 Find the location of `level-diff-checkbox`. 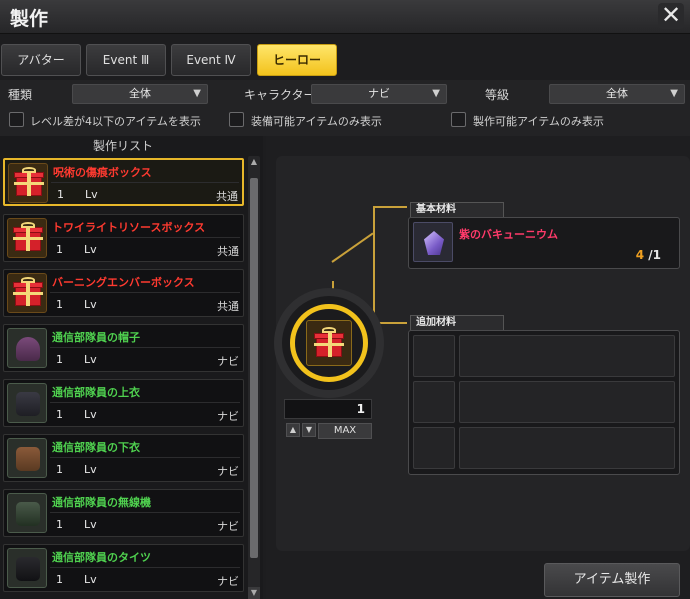

level-diff-checkbox is located at coordinates (16, 119).